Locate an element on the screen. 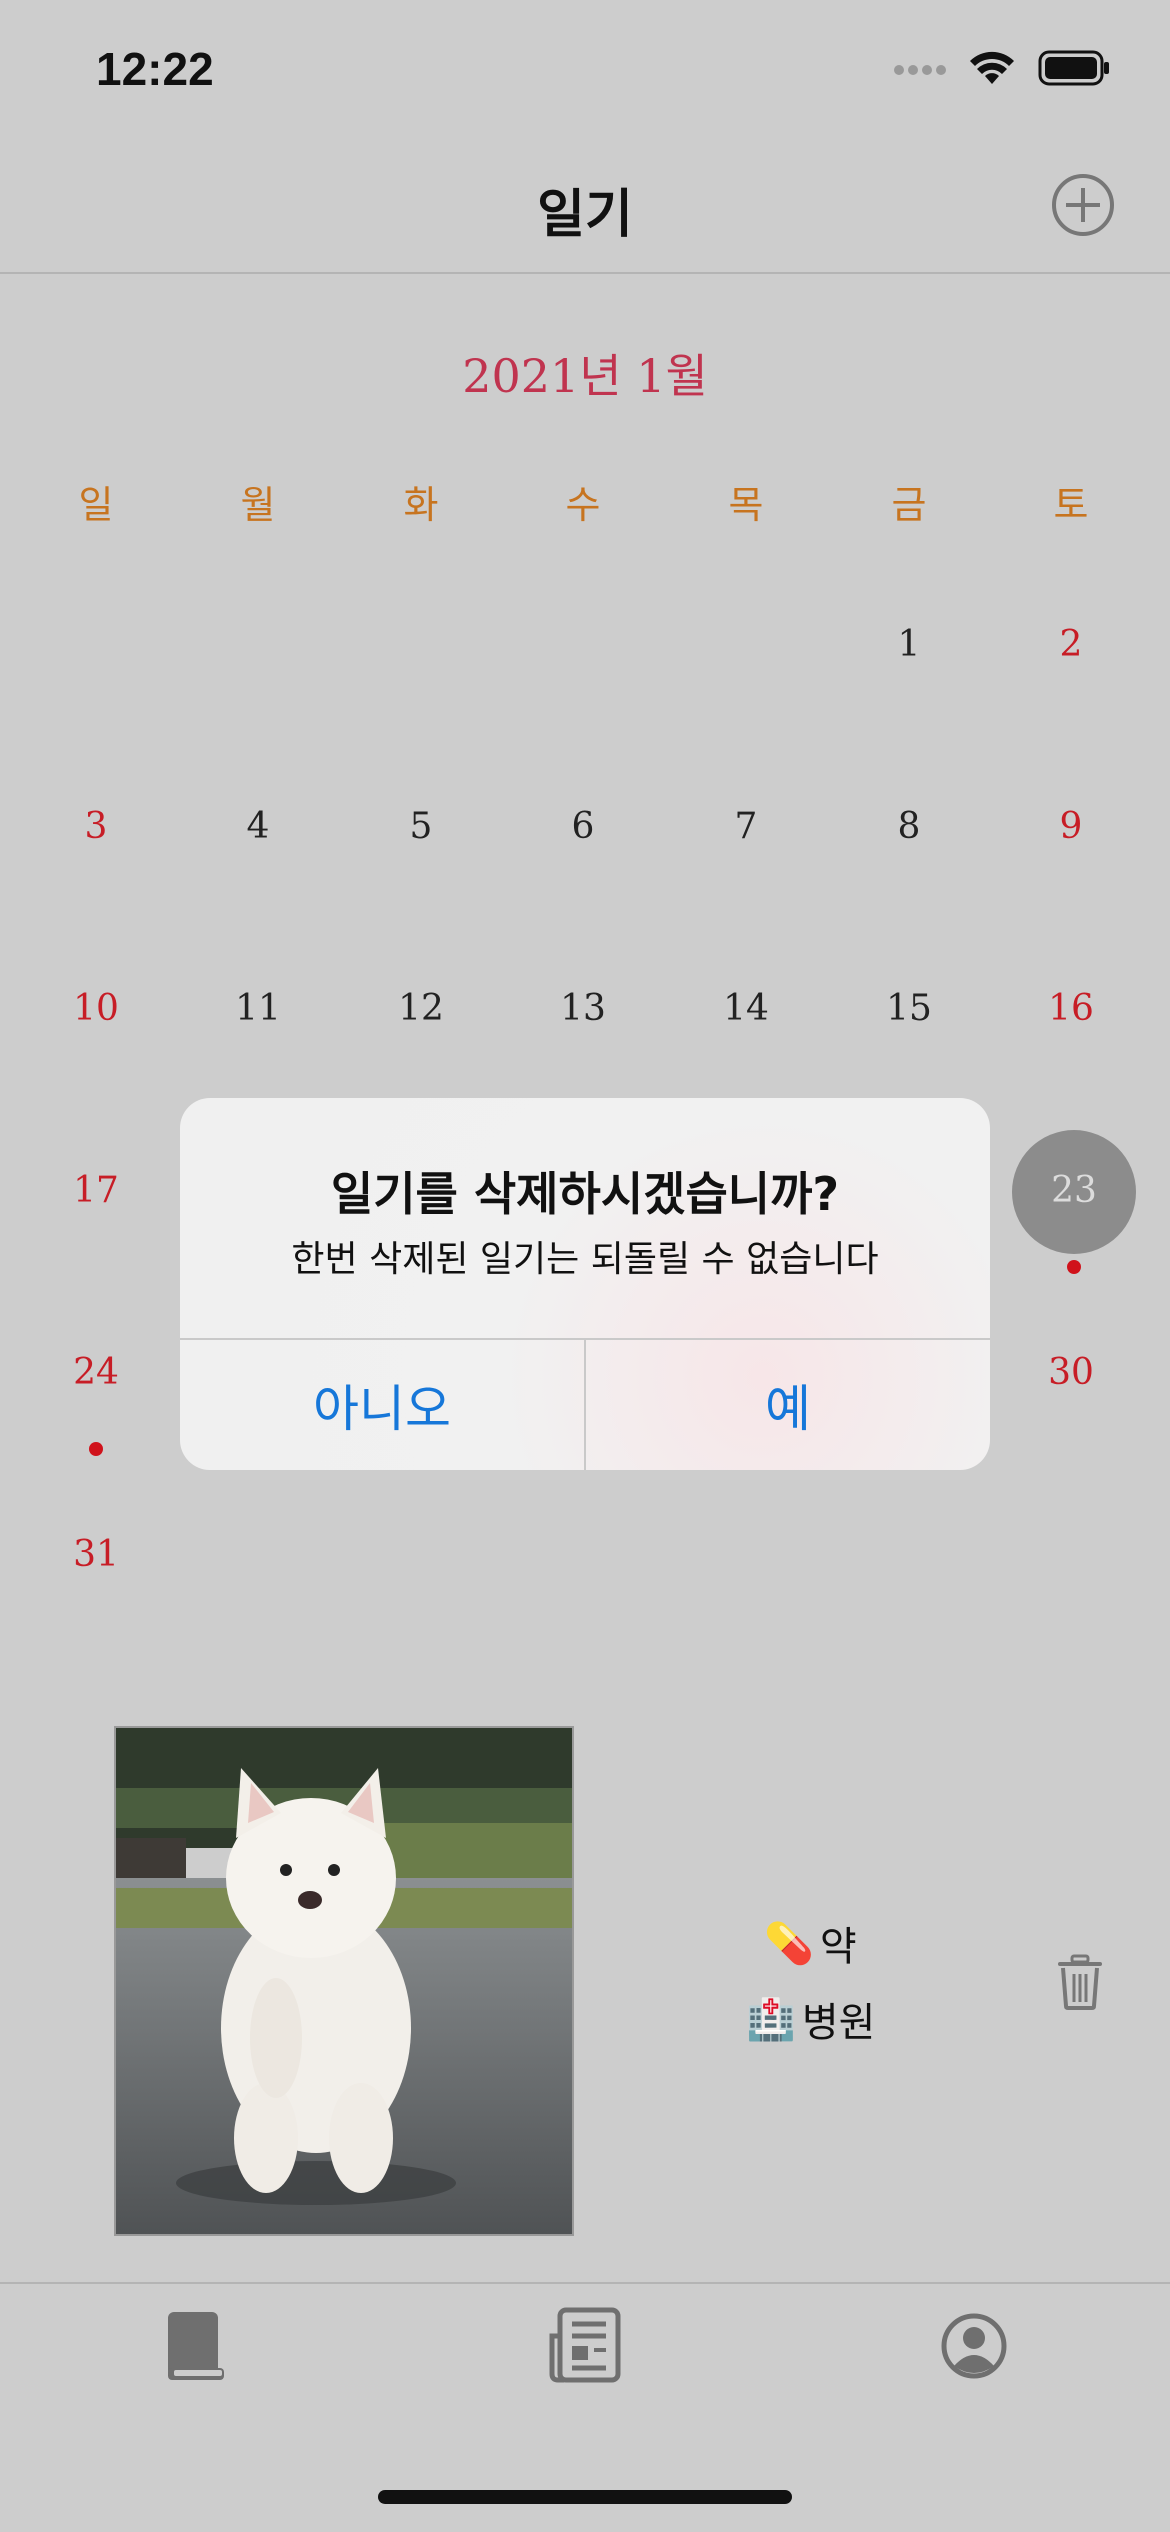  tab-feed is located at coordinates (584, 2346).